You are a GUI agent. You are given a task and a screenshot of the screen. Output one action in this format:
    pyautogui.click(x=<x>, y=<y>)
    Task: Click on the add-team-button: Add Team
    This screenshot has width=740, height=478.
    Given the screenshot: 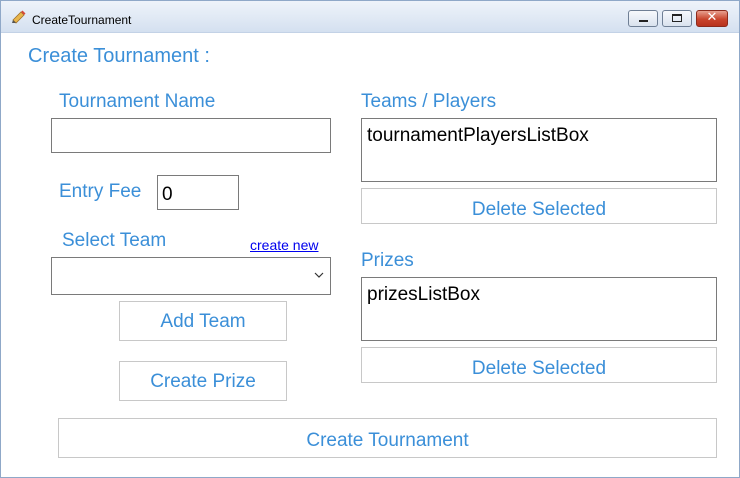 What is the action you would take?
    pyautogui.click(x=203, y=321)
    